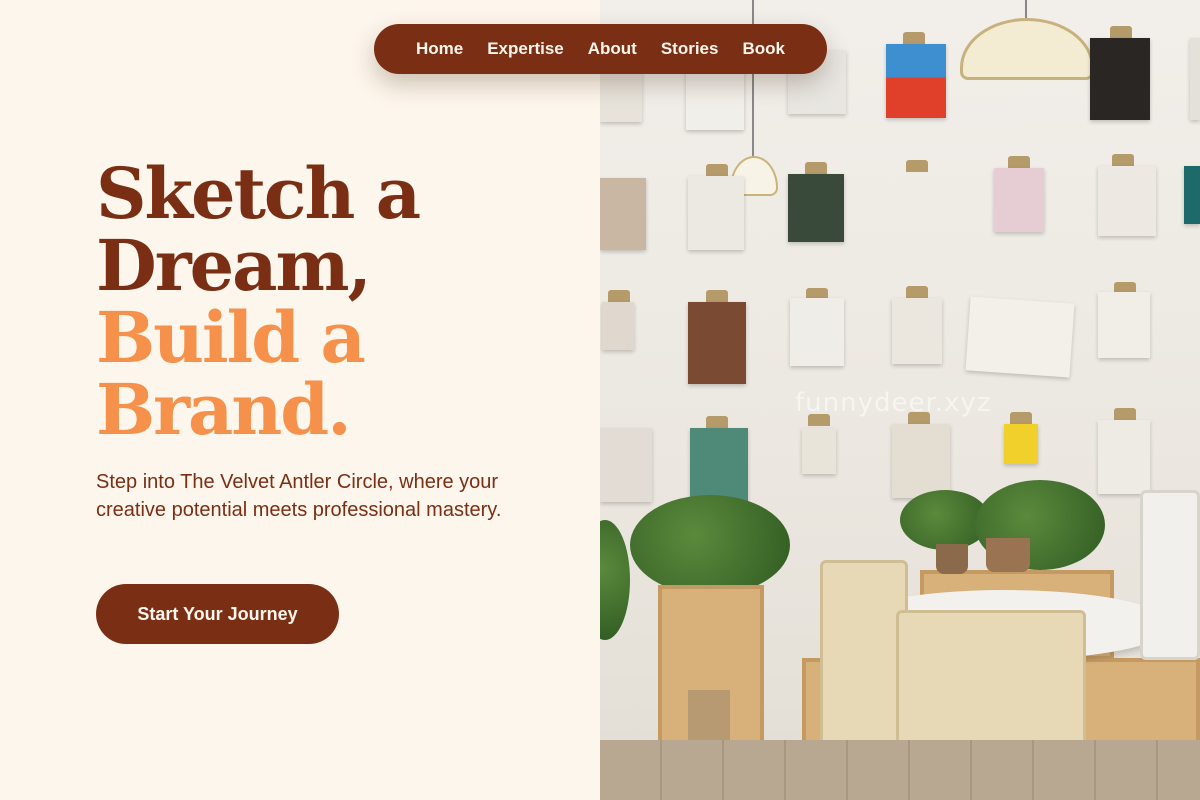 Image resolution: width=1200 pixels, height=800 pixels. Describe the element at coordinates (525, 49) in the screenshot. I see `nav-item-expertise: Expertise` at that location.